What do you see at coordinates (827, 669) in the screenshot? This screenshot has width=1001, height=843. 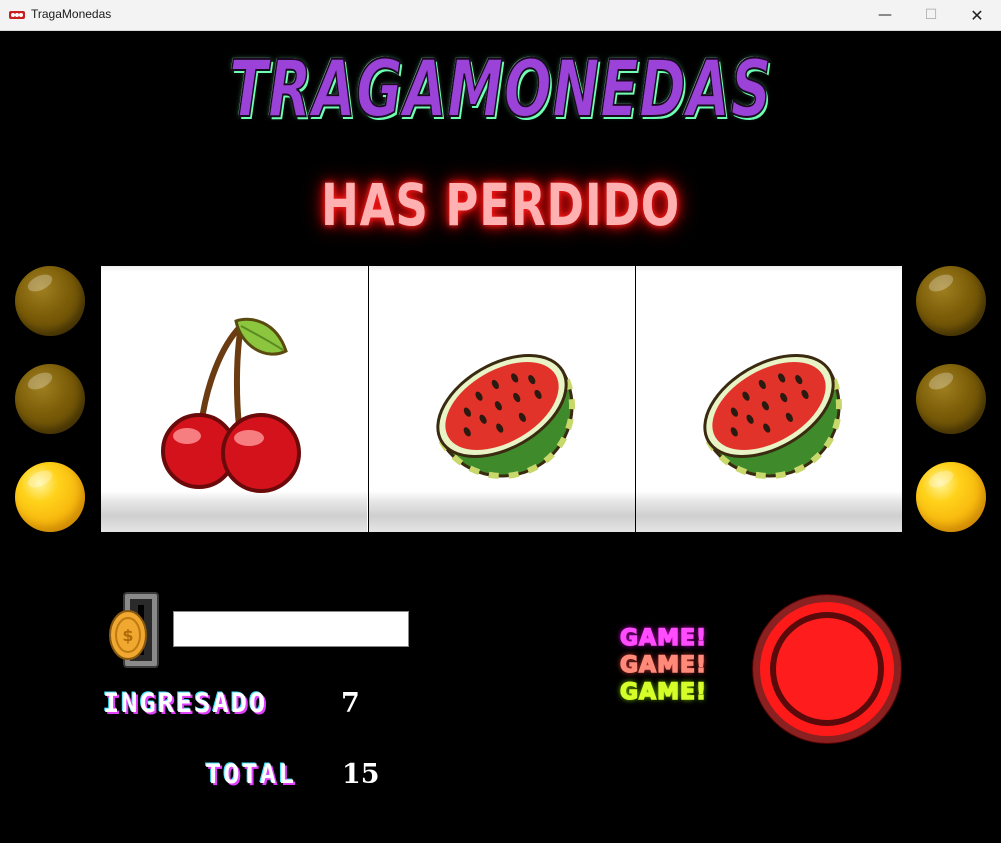 I see `spin-button` at bounding box center [827, 669].